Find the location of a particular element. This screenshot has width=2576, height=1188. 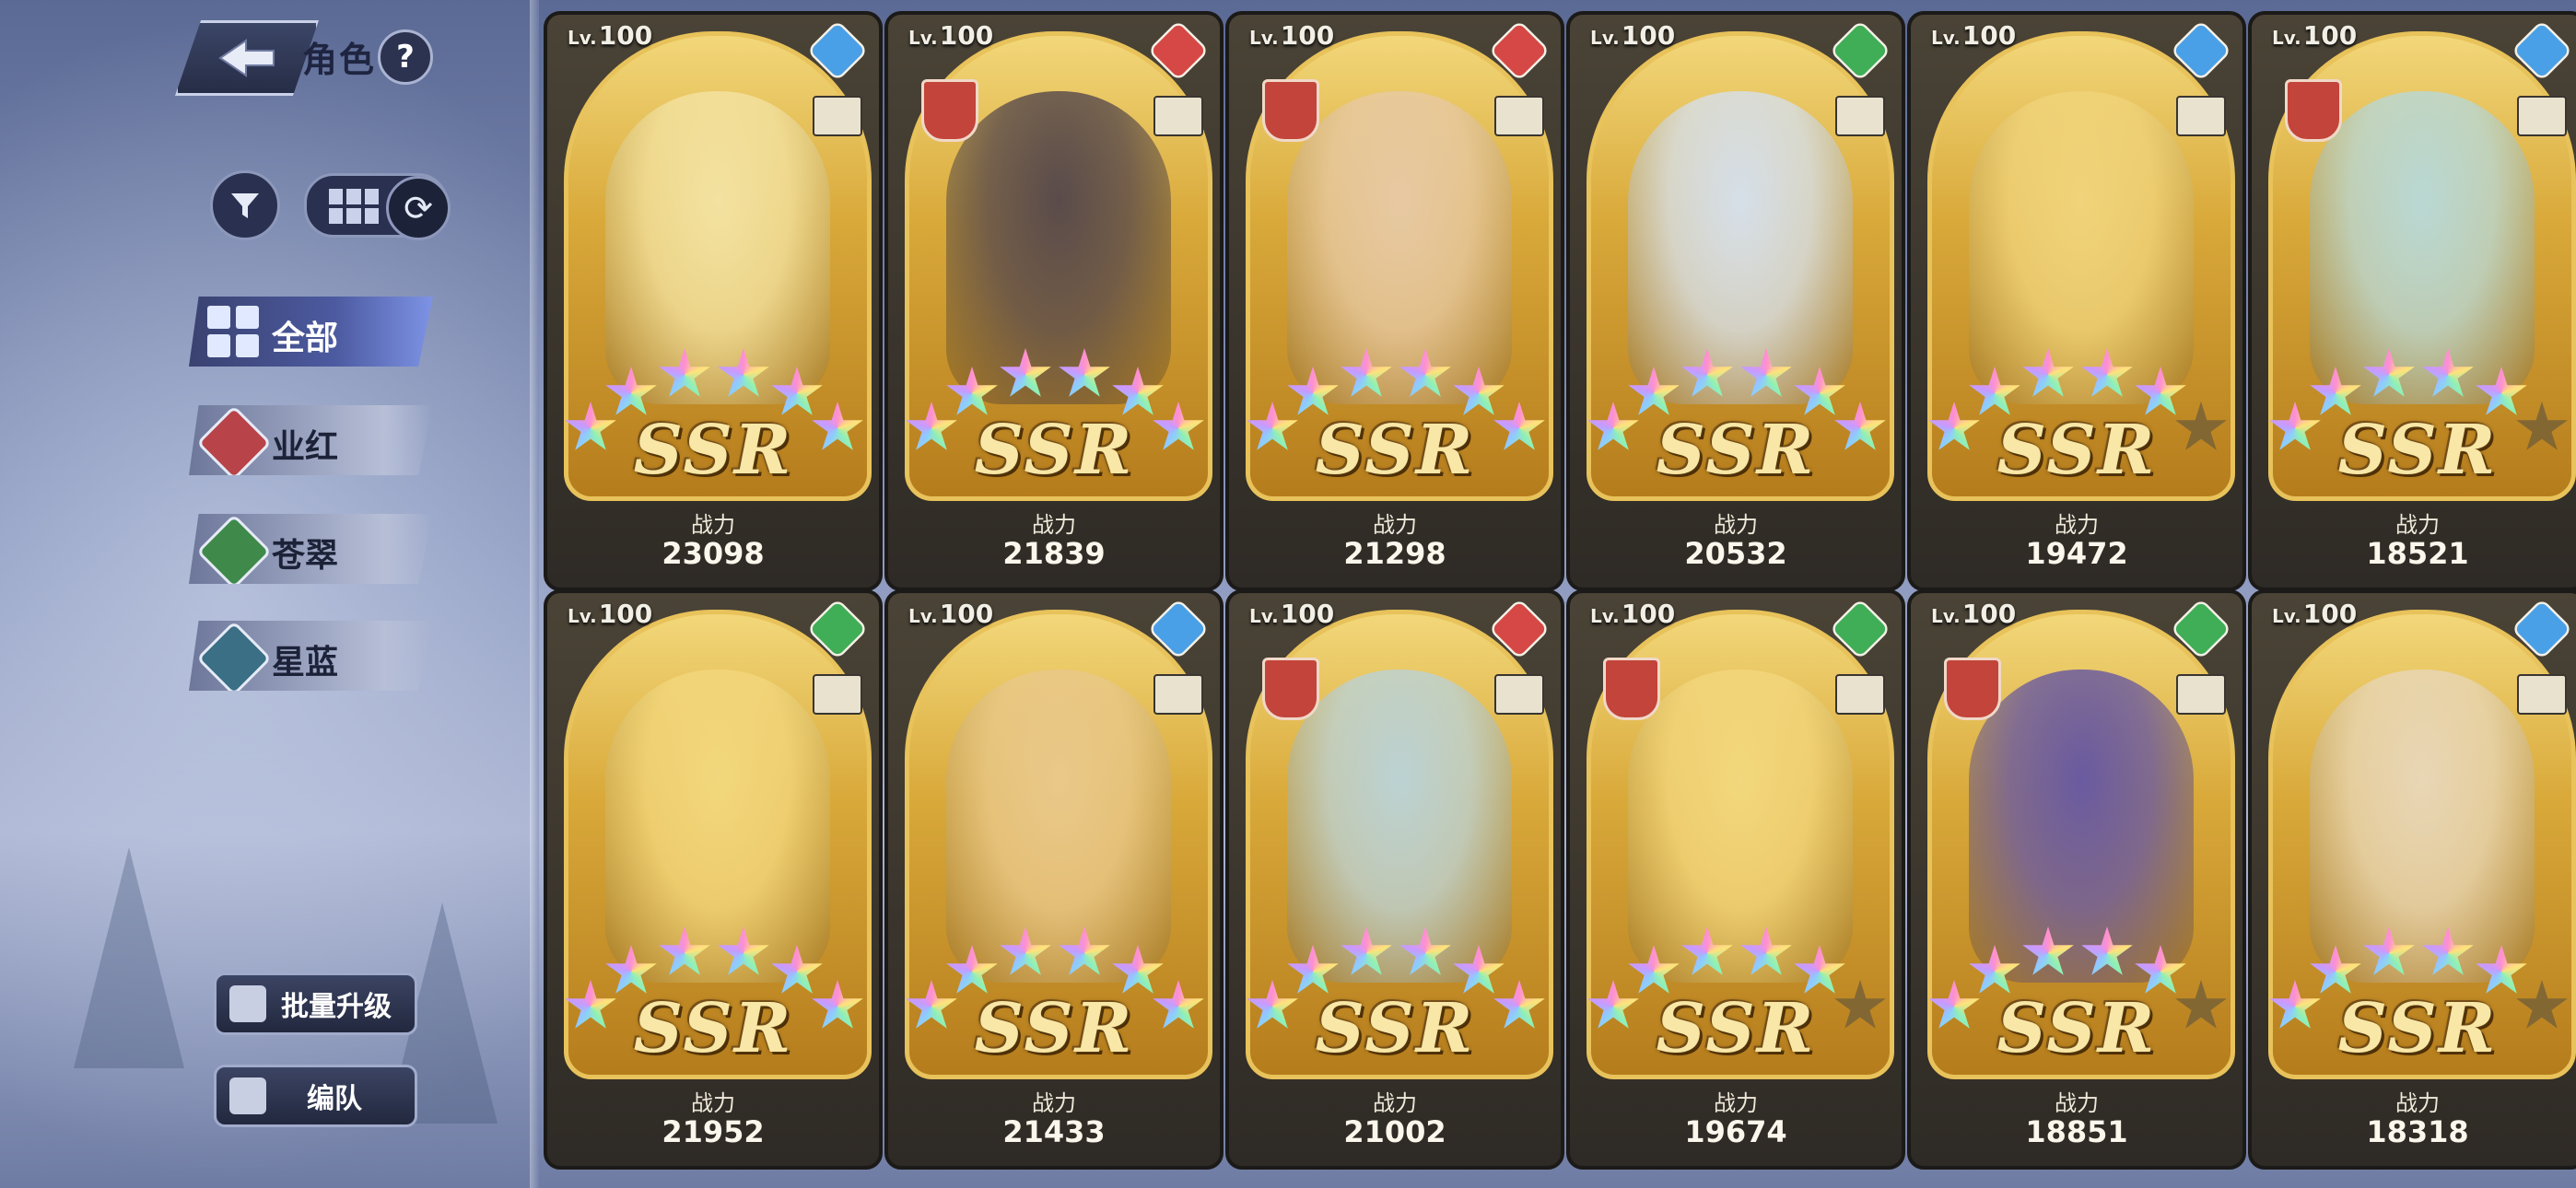

category-tab-blue: 星蓝 is located at coordinates (311, 656).